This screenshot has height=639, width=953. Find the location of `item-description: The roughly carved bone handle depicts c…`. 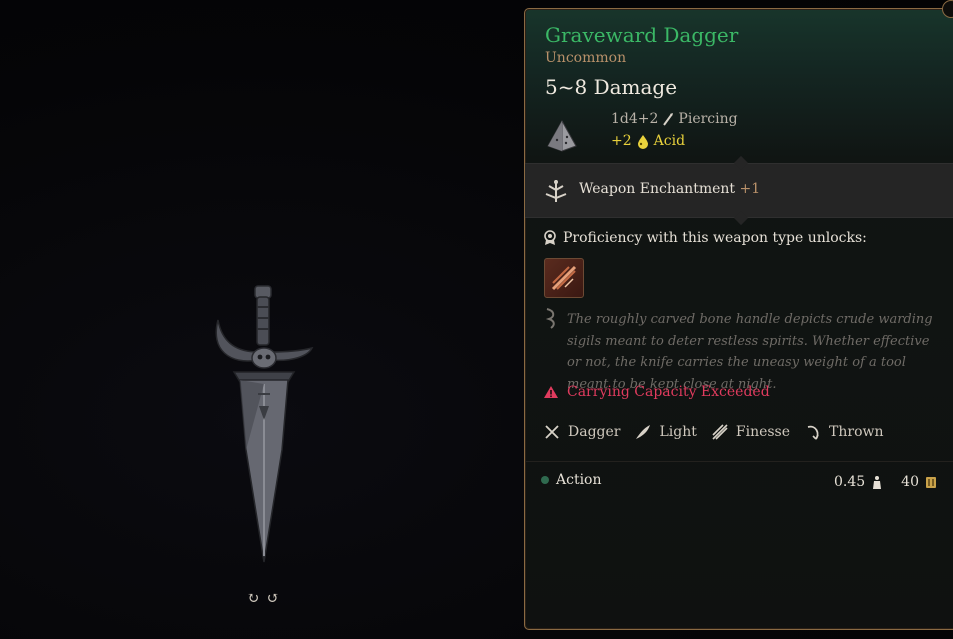

item-description: The roughly carved bone handle depicts c… is located at coordinates (750, 352).